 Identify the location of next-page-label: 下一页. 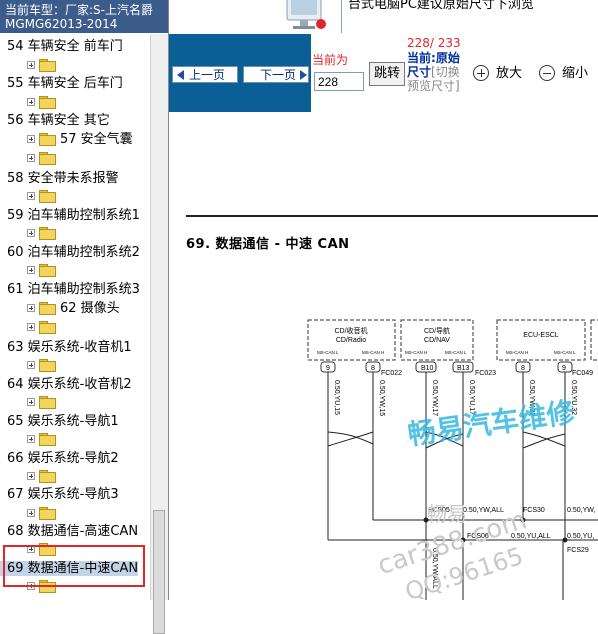
(278, 75).